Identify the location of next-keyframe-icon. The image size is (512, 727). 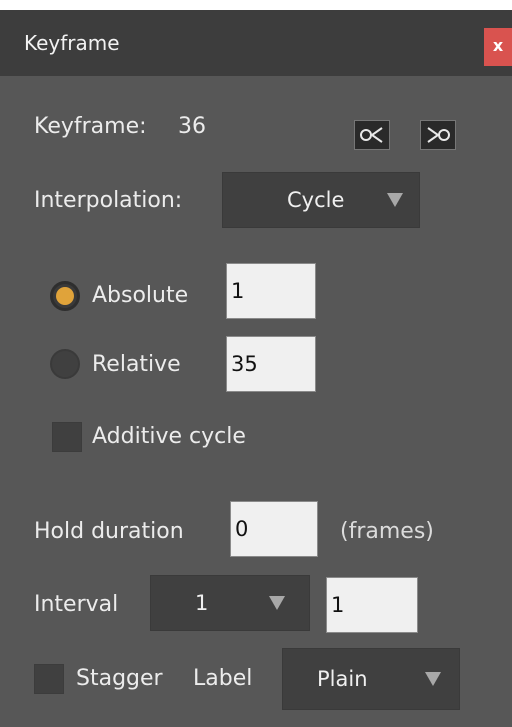
(438, 135).